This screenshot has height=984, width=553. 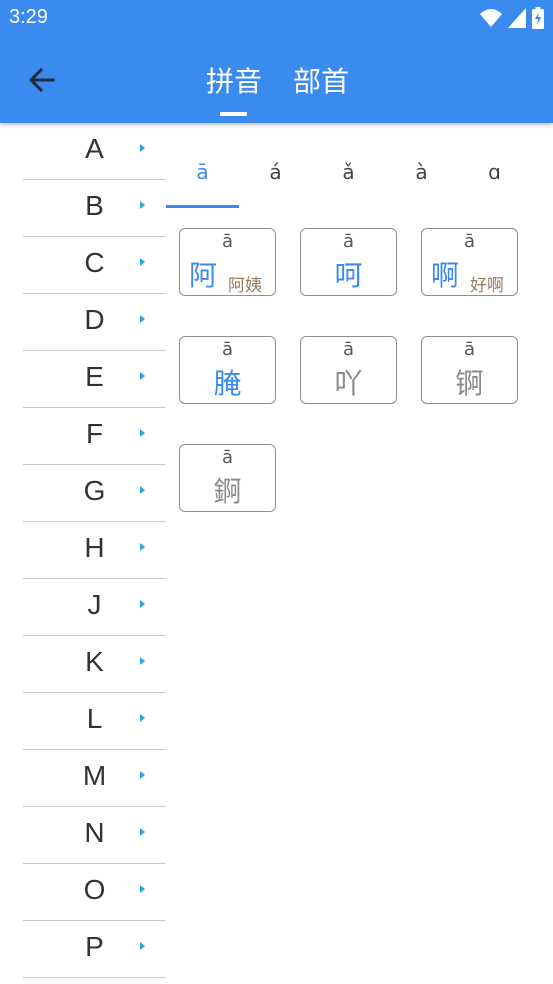 I want to click on tone-tab: ɑ, so click(x=494, y=172).